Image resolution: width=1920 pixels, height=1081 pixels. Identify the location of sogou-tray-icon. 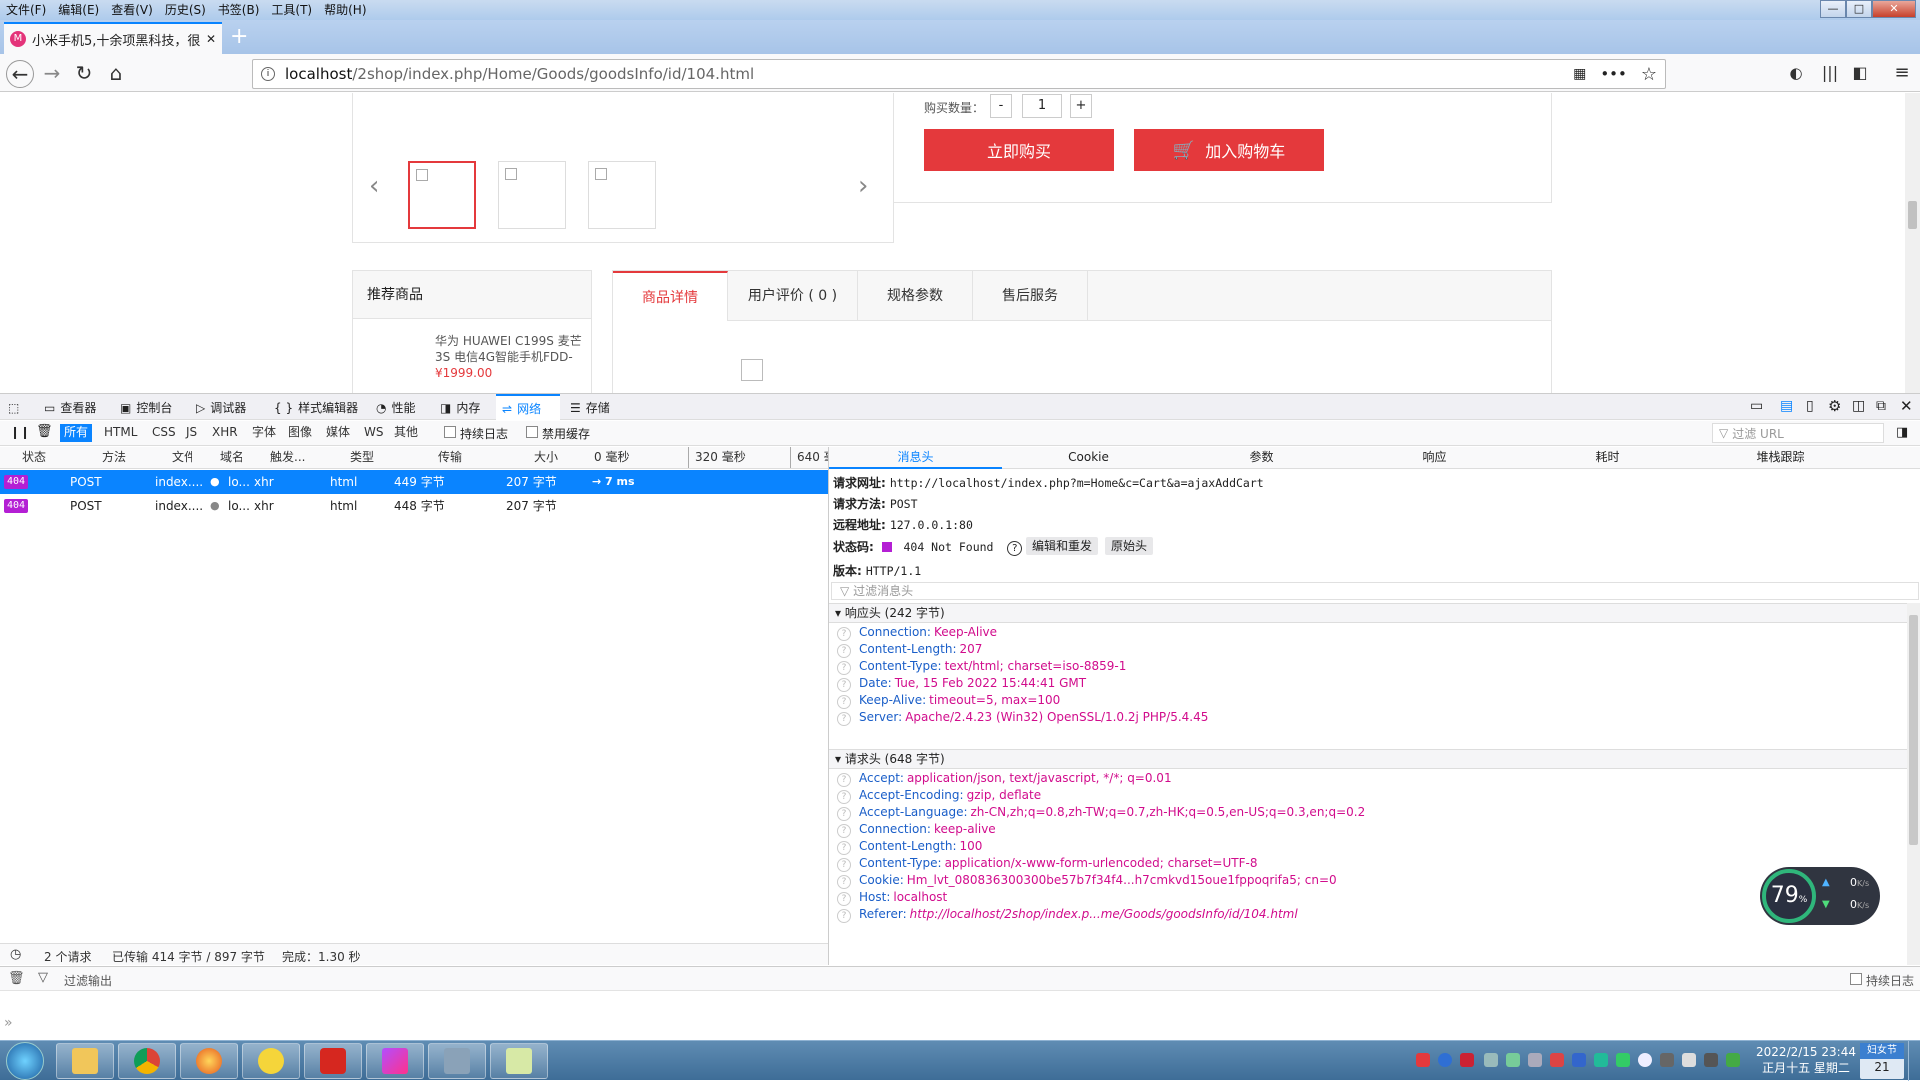
(1423, 1060).